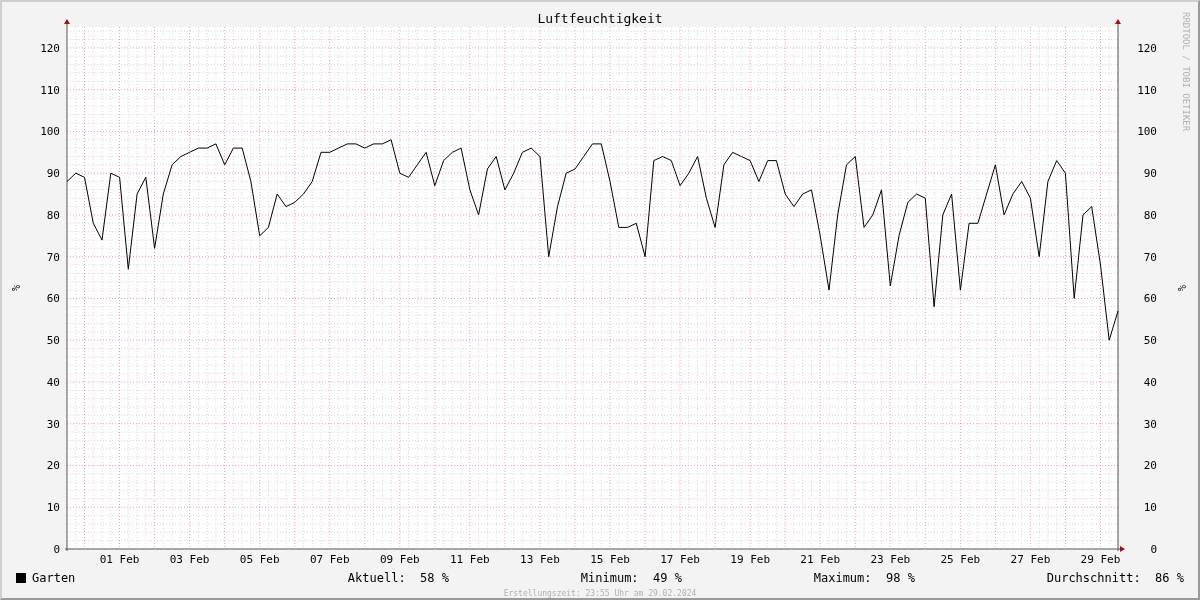 This screenshot has height=600, width=1200. Describe the element at coordinates (470, 559) in the screenshot. I see `axis-tick-label: 11 Feb` at that location.